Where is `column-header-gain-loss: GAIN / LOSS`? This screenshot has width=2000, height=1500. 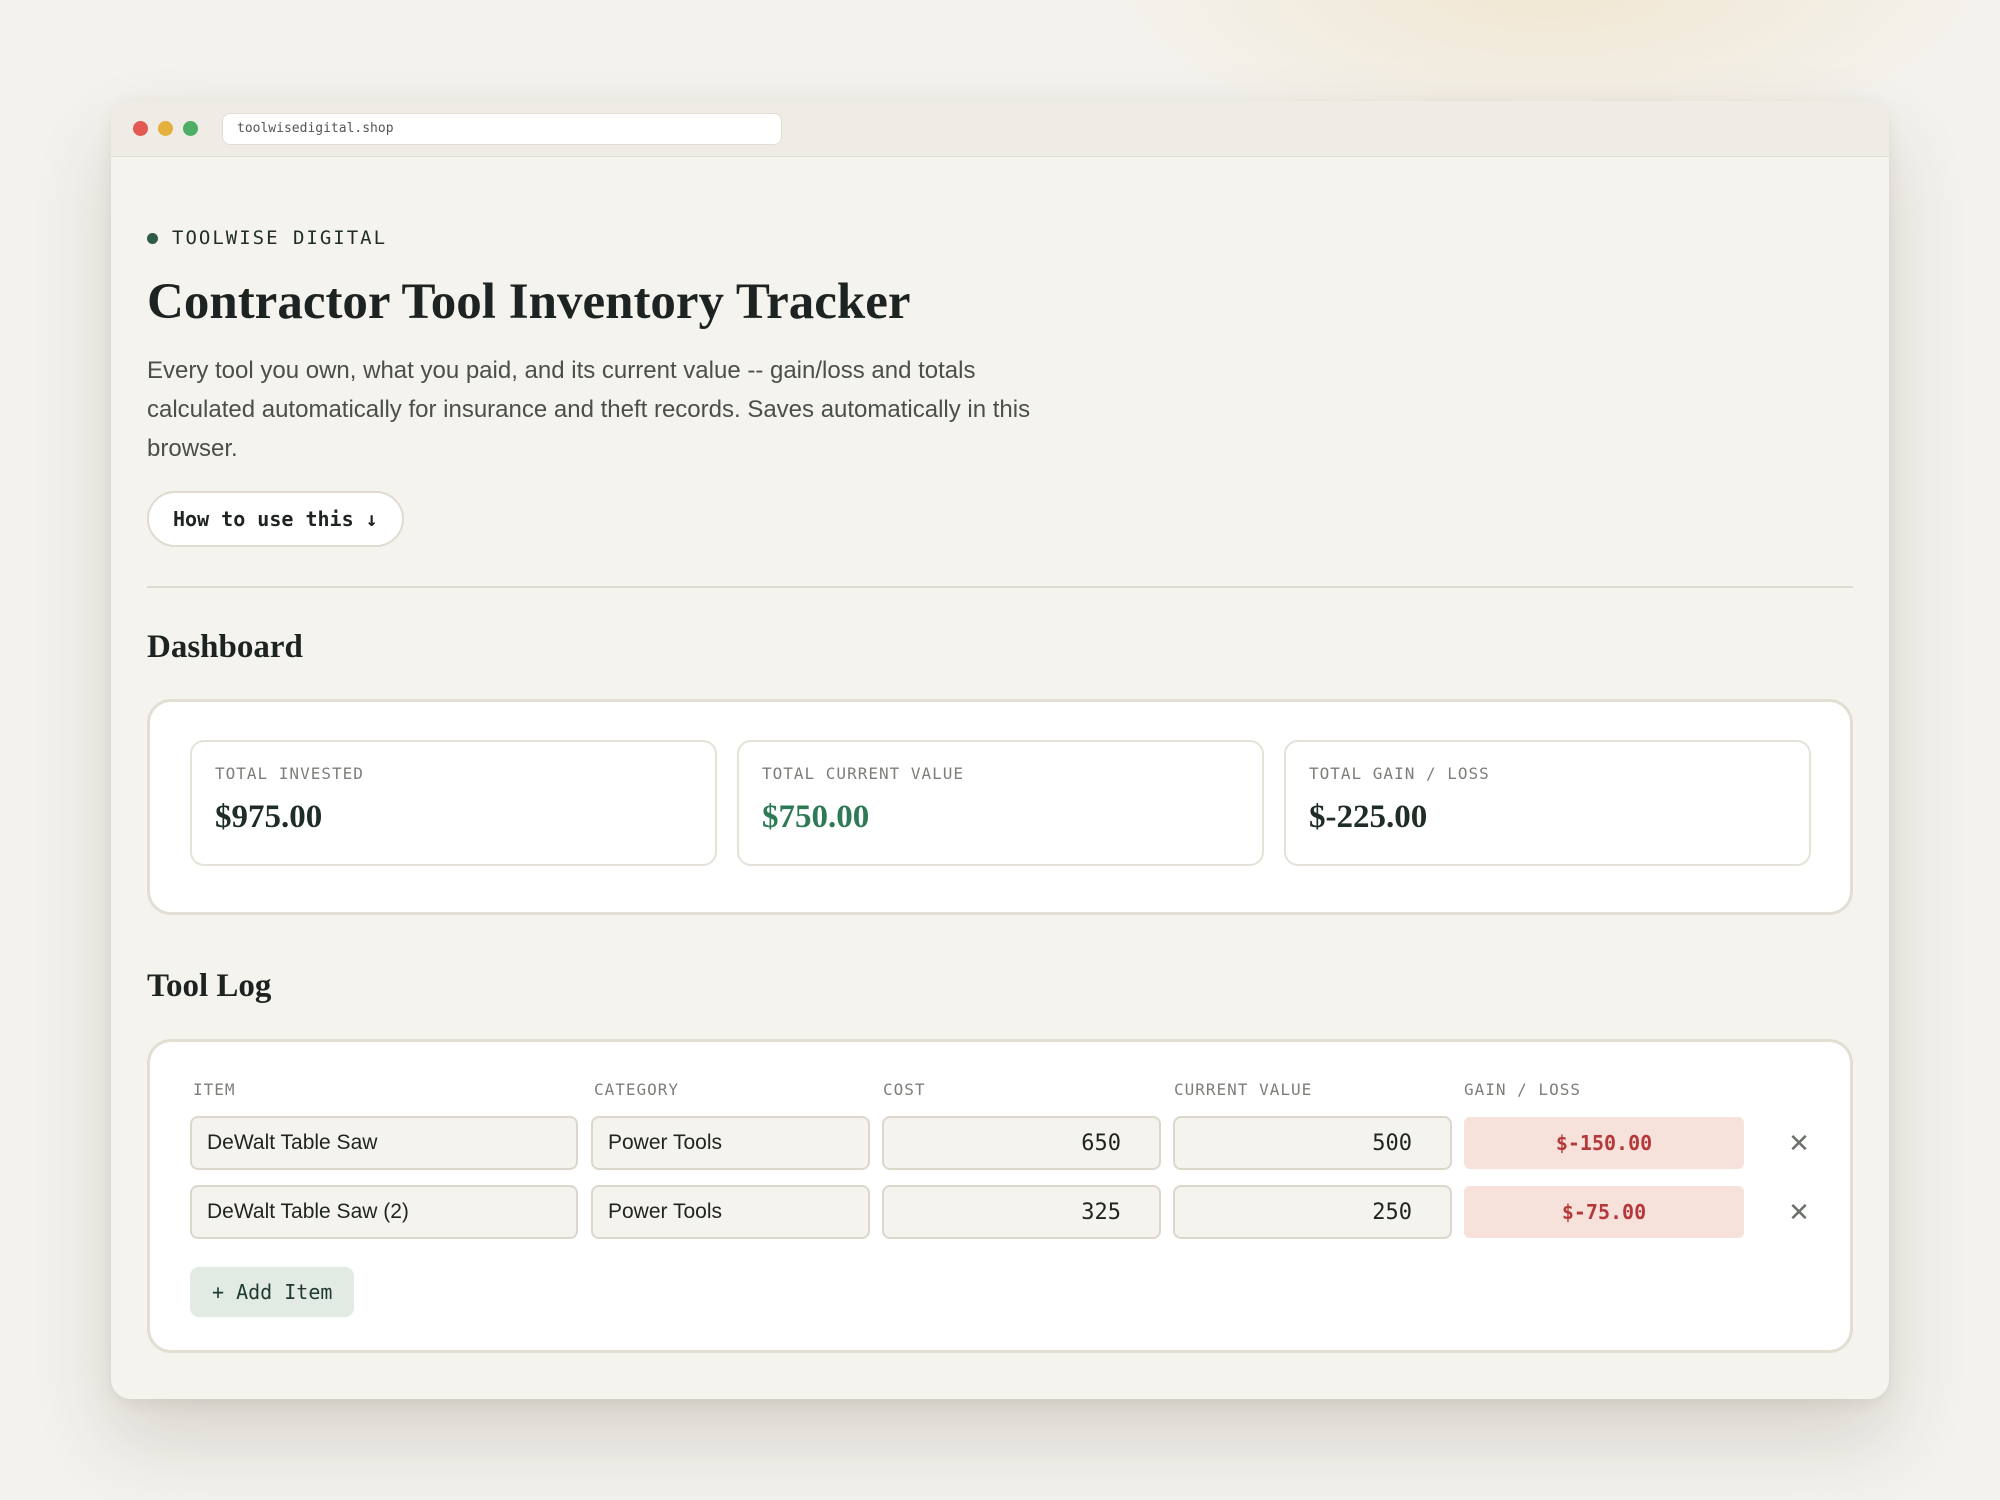
column-header-gain-loss: GAIN / LOSS is located at coordinates (1522, 1089).